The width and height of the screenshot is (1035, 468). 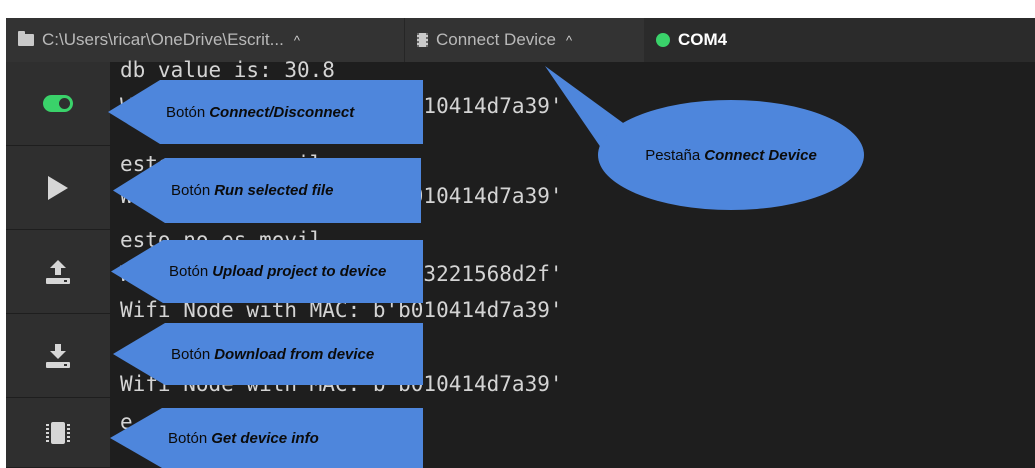 I want to click on callout-connect-device-tab: Pestaña Connect Device, so click(x=731, y=155).